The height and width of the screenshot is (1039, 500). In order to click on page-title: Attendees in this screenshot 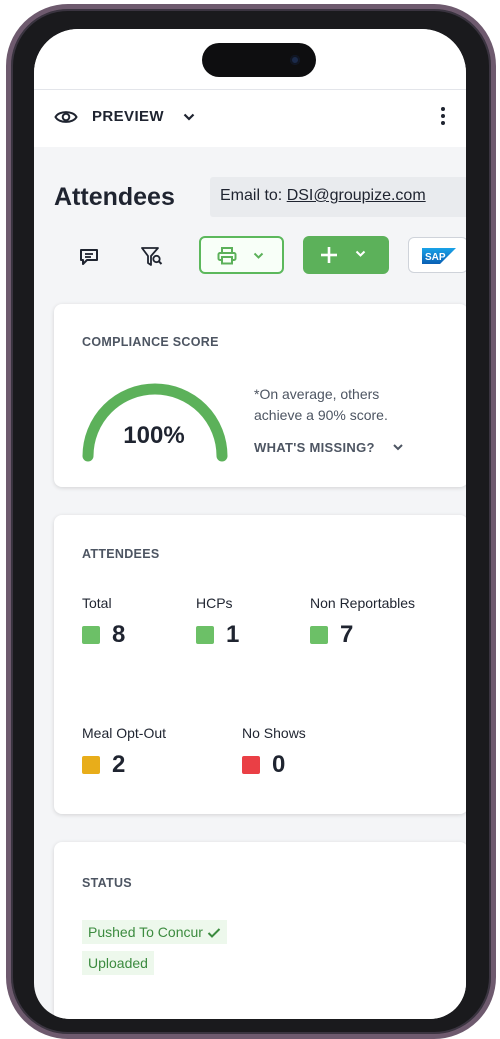, I will do `click(114, 197)`.